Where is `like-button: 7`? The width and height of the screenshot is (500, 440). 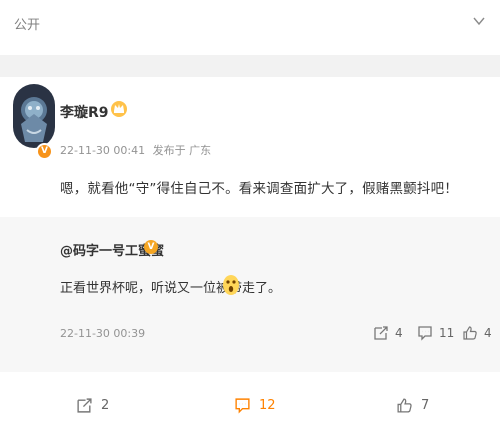
like-button: 7 is located at coordinates (412, 405).